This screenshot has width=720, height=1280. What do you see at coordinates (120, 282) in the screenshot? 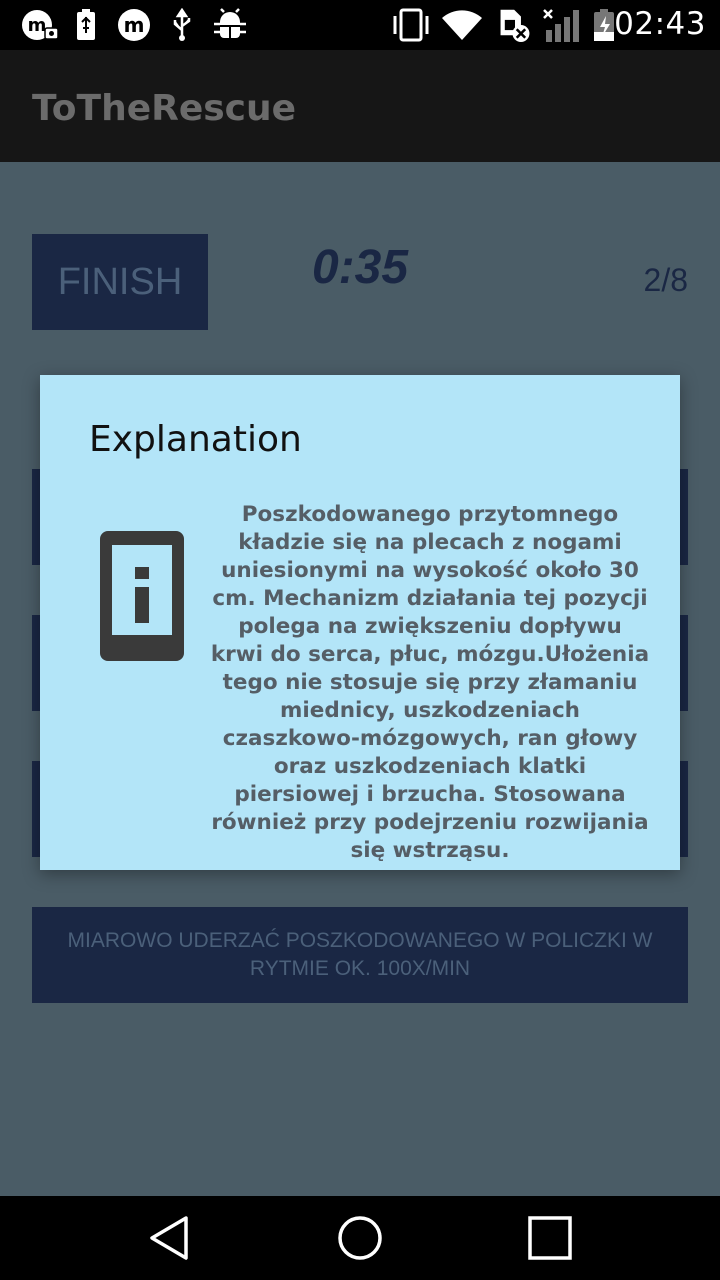
I see `finish-button: FINISH` at bounding box center [120, 282].